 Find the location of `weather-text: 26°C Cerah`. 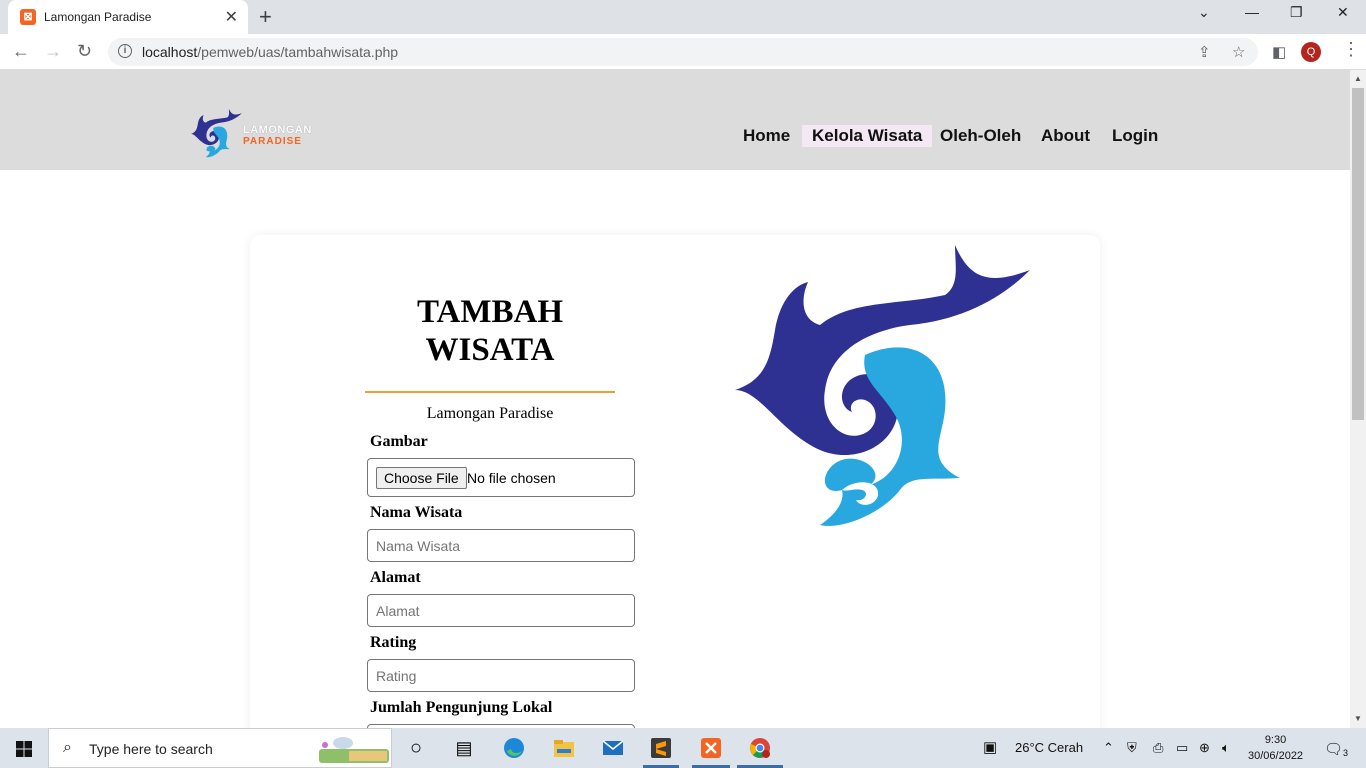

weather-text: 26°C Cerah is located at coordinates (1049, 747).